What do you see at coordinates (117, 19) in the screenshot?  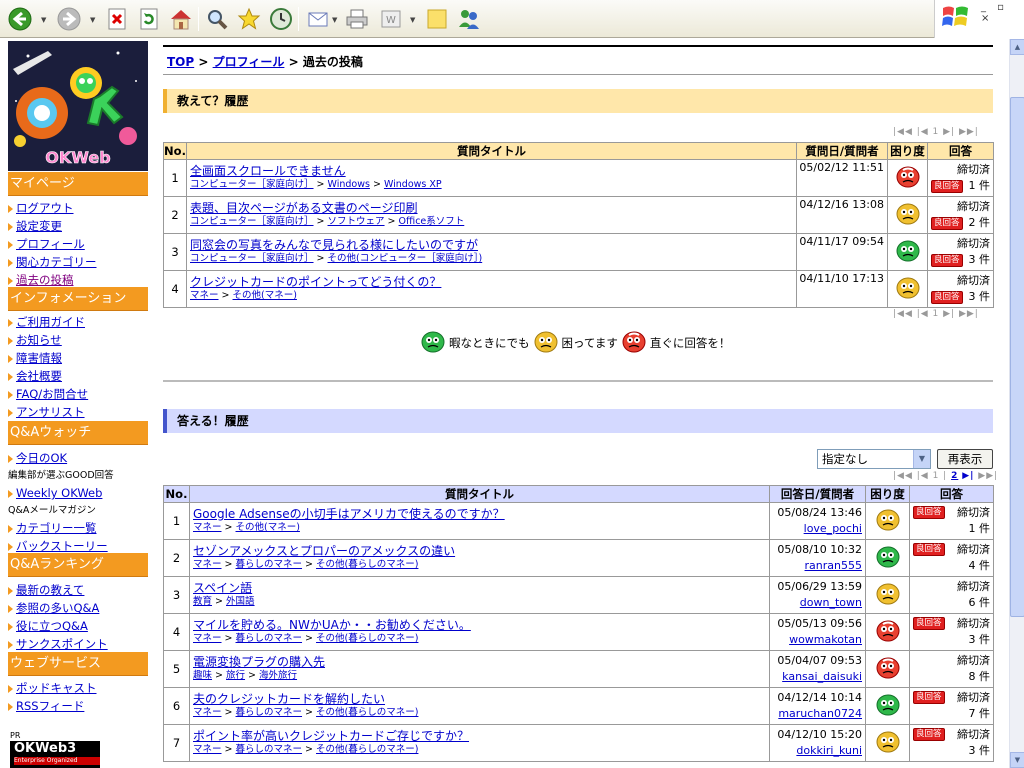 I see `stop-icon` at bounding box center [117, 19].